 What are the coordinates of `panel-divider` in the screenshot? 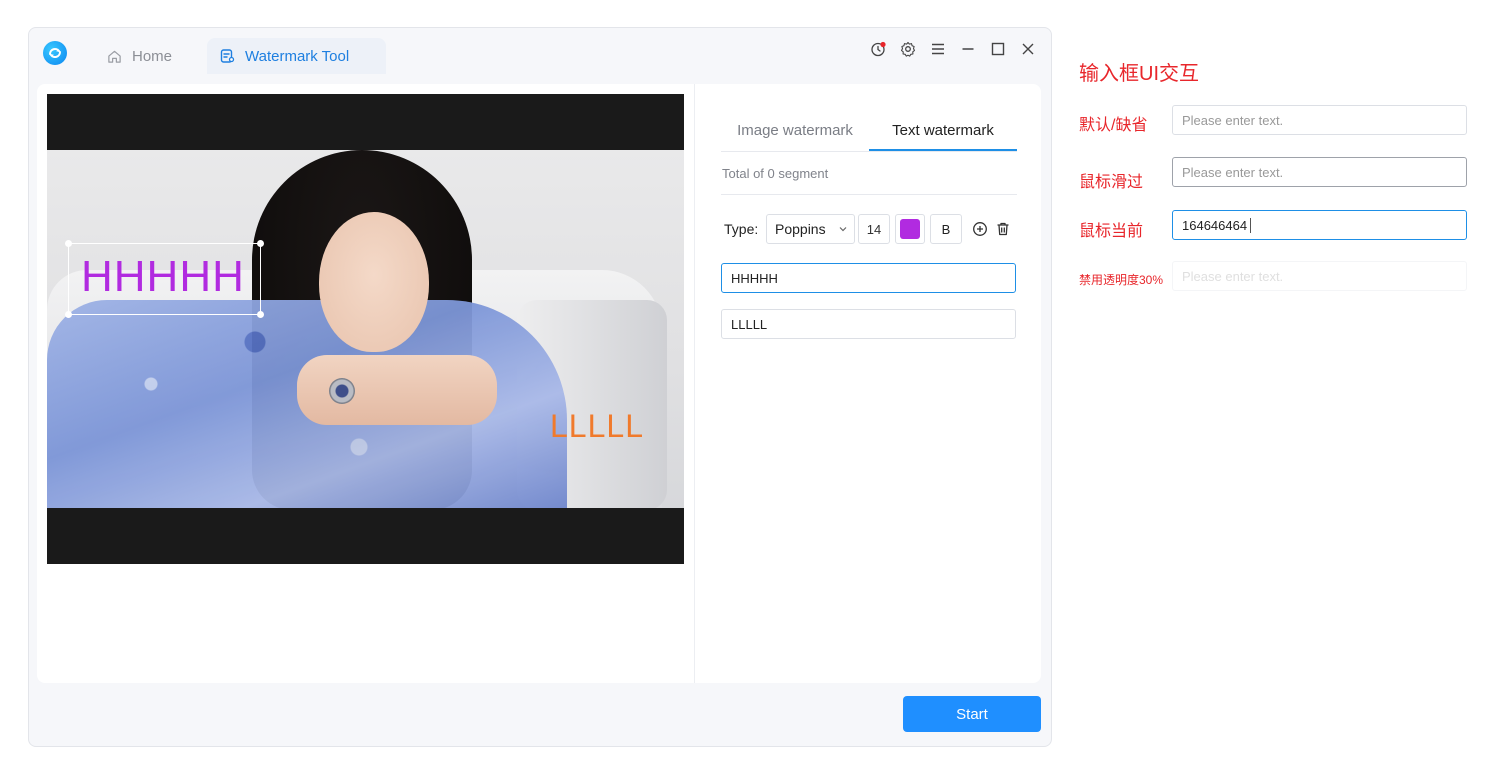 It's located at (694, 383).